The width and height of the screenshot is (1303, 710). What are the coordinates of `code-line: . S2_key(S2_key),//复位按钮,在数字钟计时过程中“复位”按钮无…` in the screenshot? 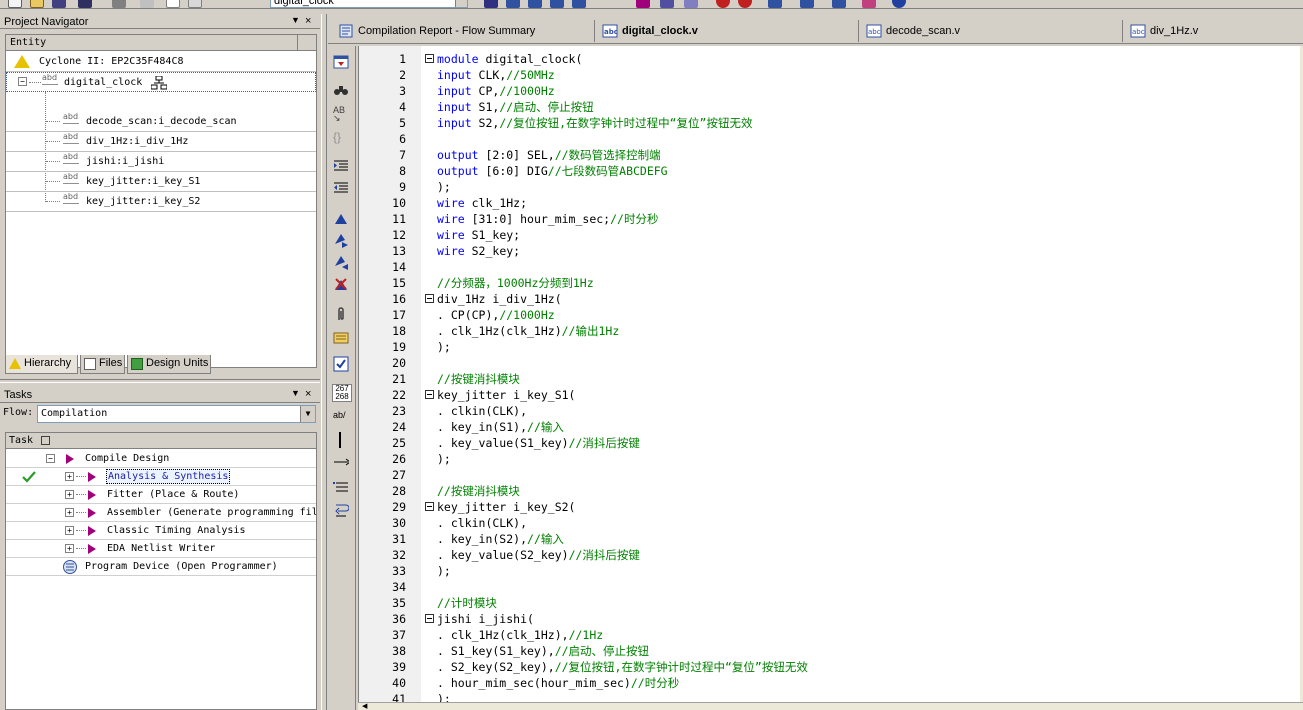 It's located at (622, 667).